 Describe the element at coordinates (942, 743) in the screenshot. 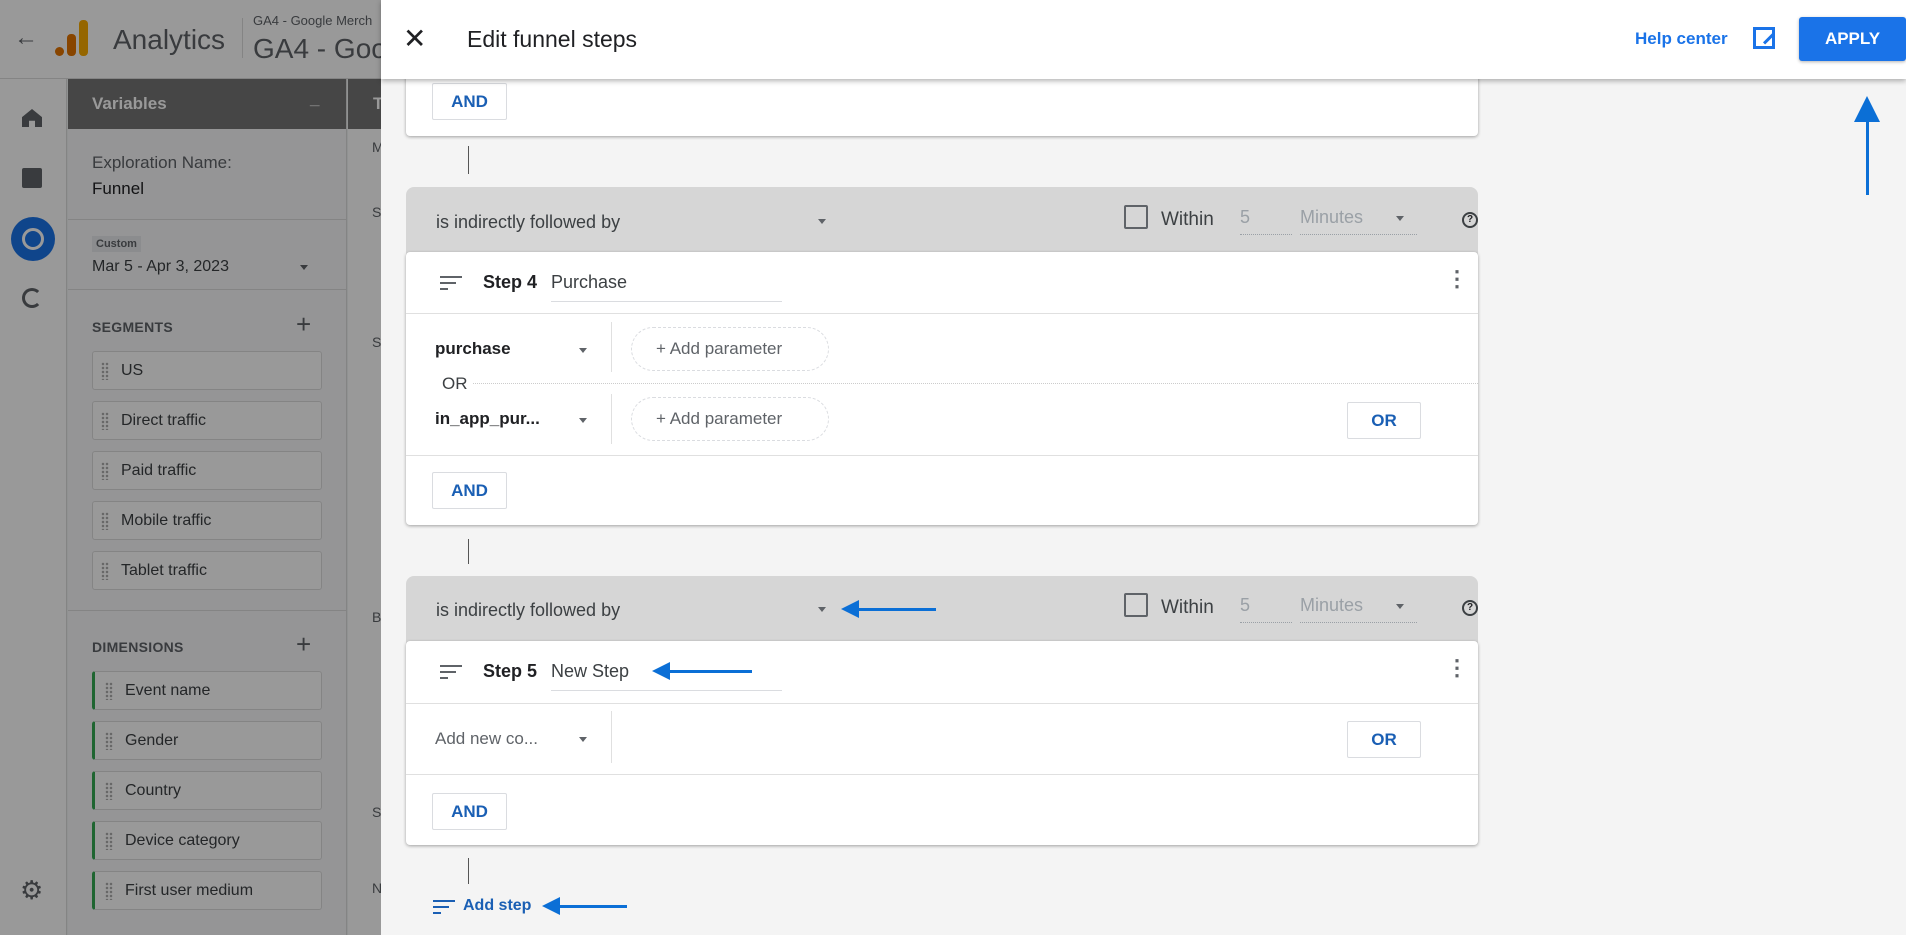

I see `step-card-5: Step 5 New Step ⋮ Add new co... OR AND` at that location.